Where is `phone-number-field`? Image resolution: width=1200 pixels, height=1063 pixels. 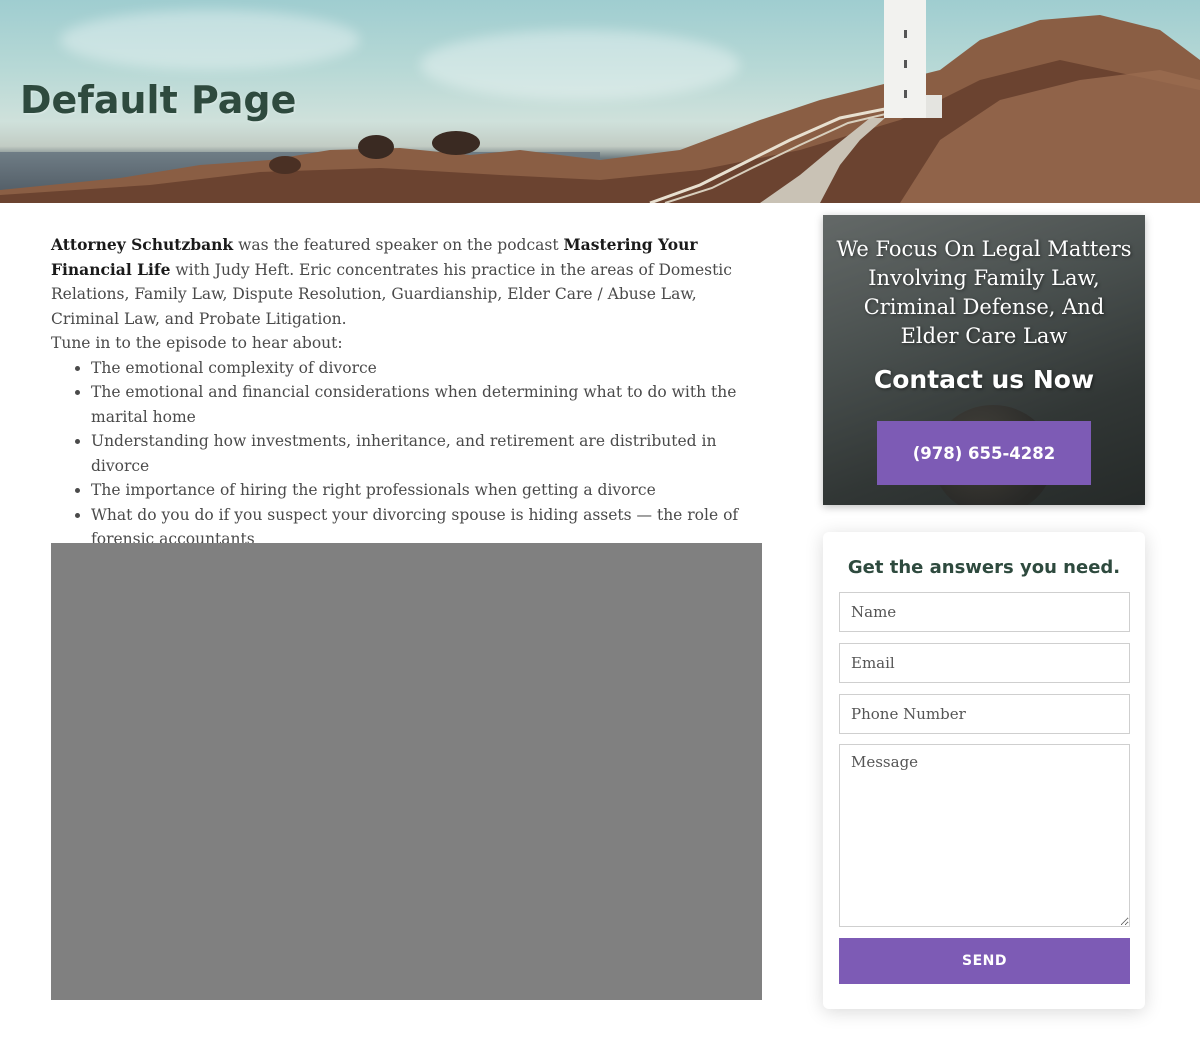
phone-number-field is located at coordinates (984, 714).